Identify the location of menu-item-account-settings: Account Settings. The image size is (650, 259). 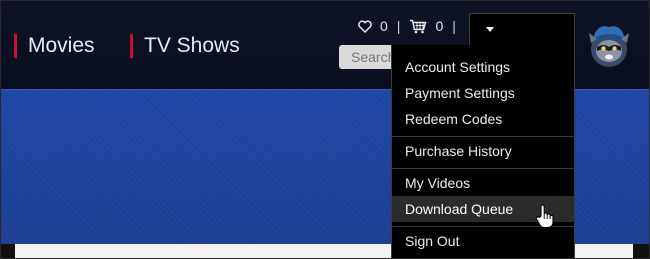
(483, 67).